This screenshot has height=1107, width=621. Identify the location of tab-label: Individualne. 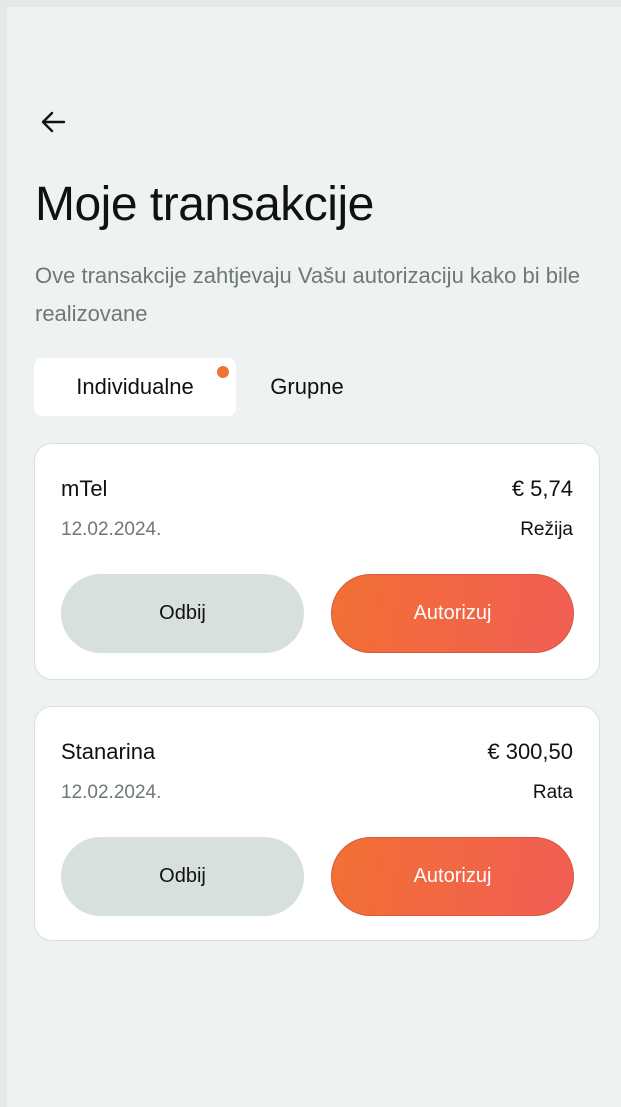
(135, 386).